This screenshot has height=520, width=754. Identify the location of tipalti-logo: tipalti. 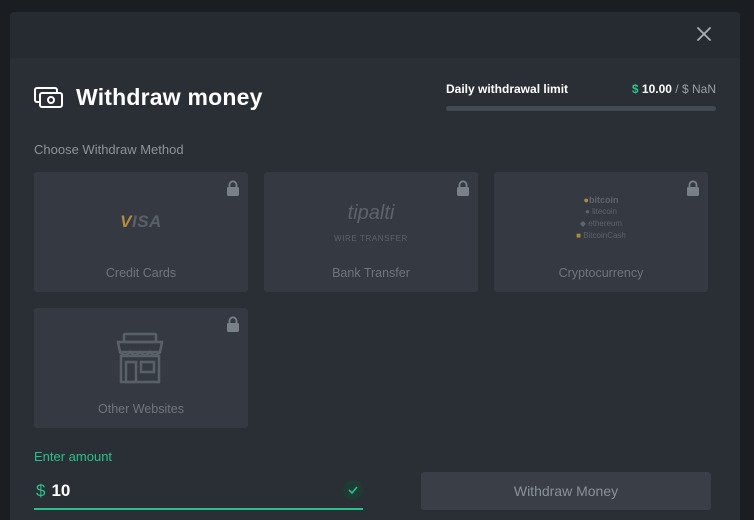
(371, 213).